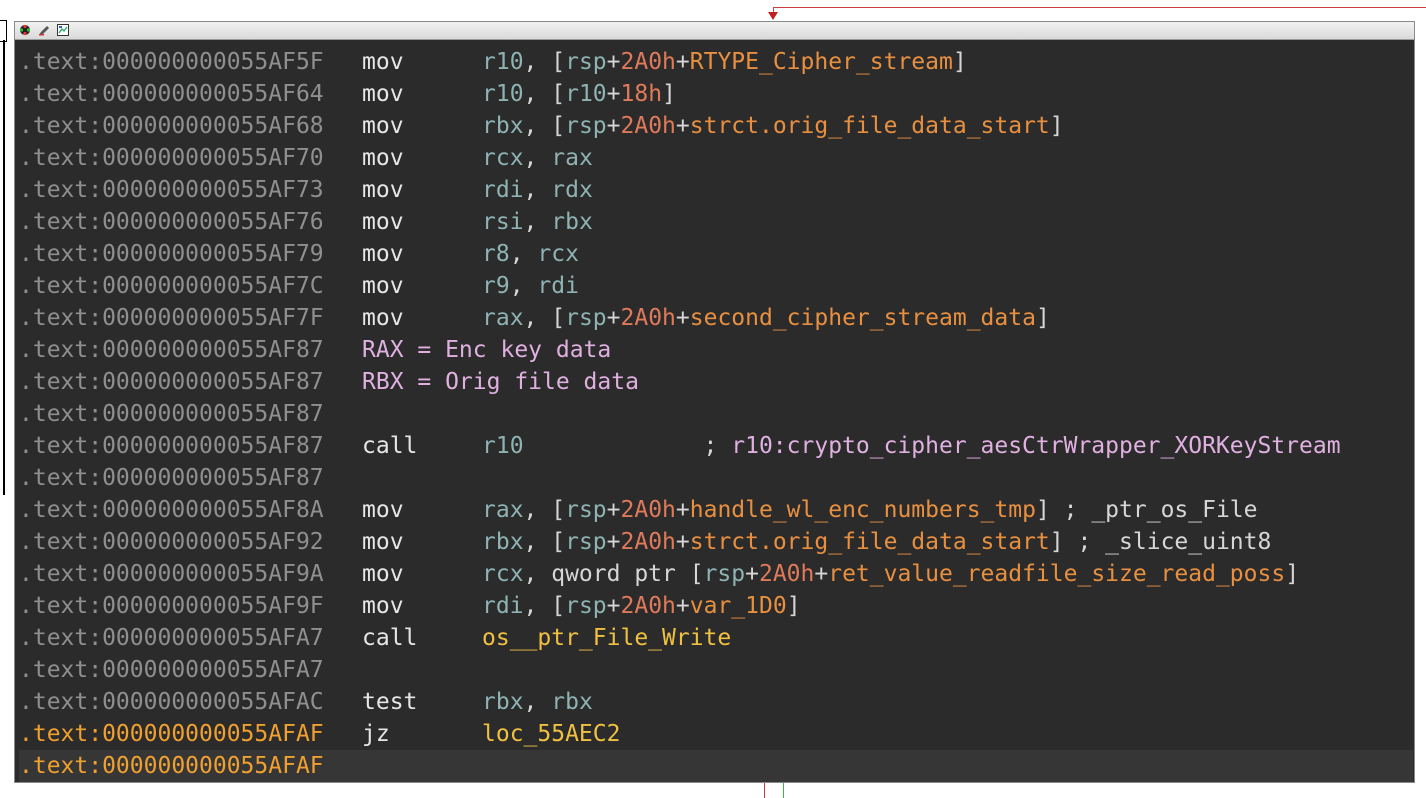 The height and width of the screenshot is (798, 1426). Describe the element at coordinates (503, 190) in the screenshot. I see `operand-token: rdi` at that location.